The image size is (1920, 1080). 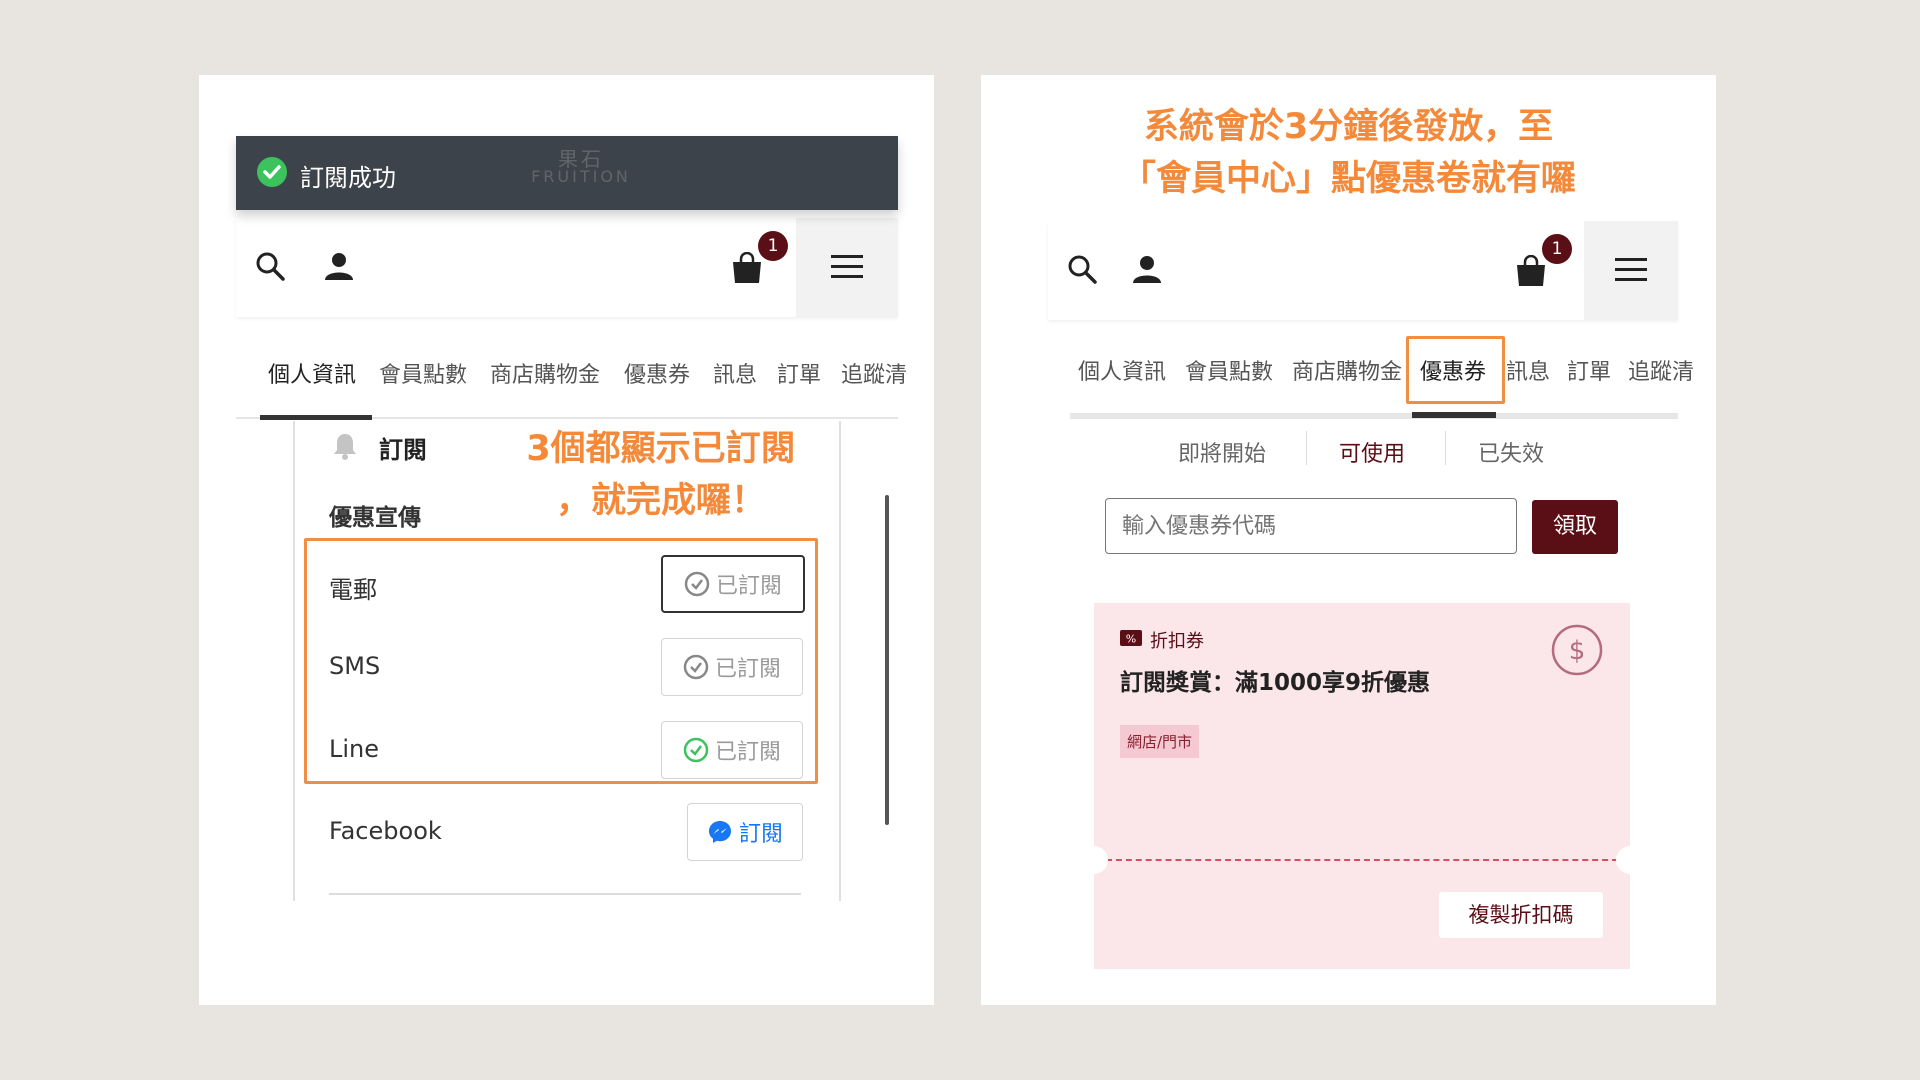 I want to click on subscribe-success-toast: 訂閱成功 果石 FRUITION, so click(x=567, y=173).